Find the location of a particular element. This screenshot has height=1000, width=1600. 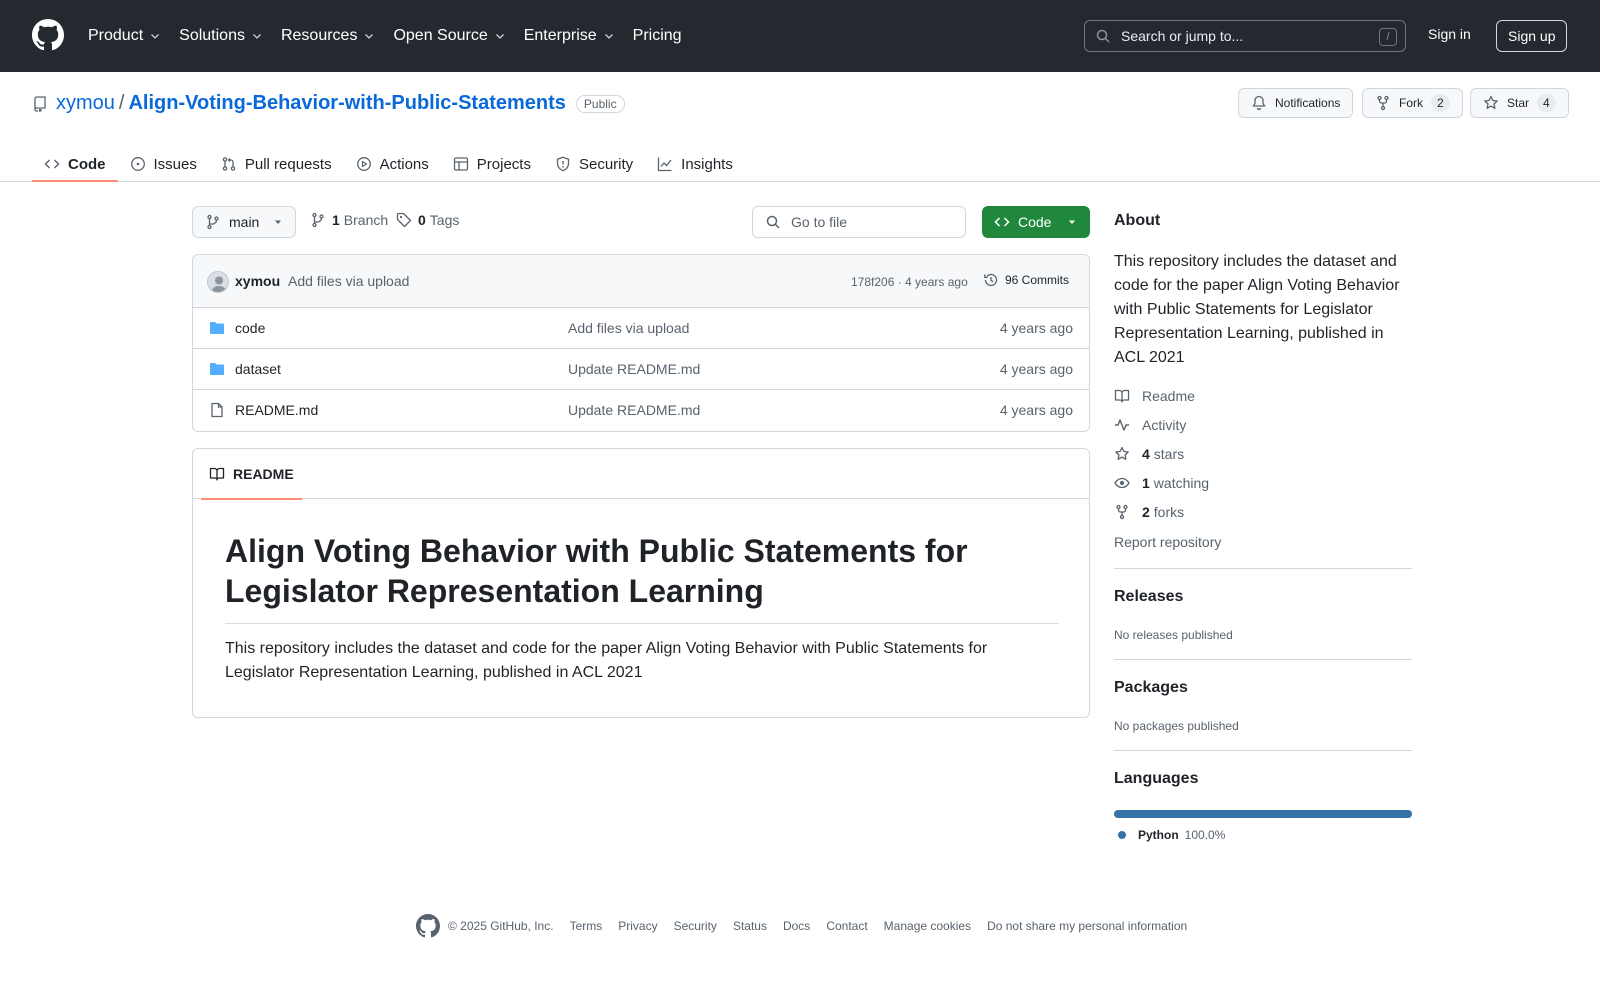

footer-copyright: © 2025 GitHub, Inc. is located at coordinates (501, 926).